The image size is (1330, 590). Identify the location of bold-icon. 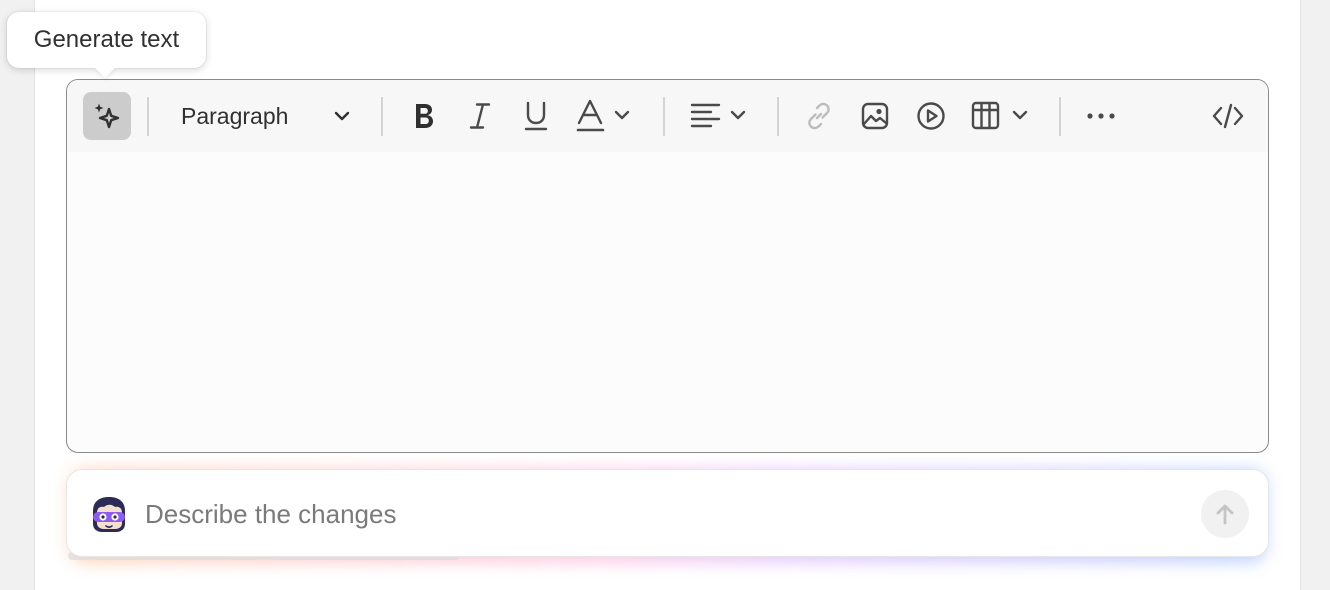
(424, 116).